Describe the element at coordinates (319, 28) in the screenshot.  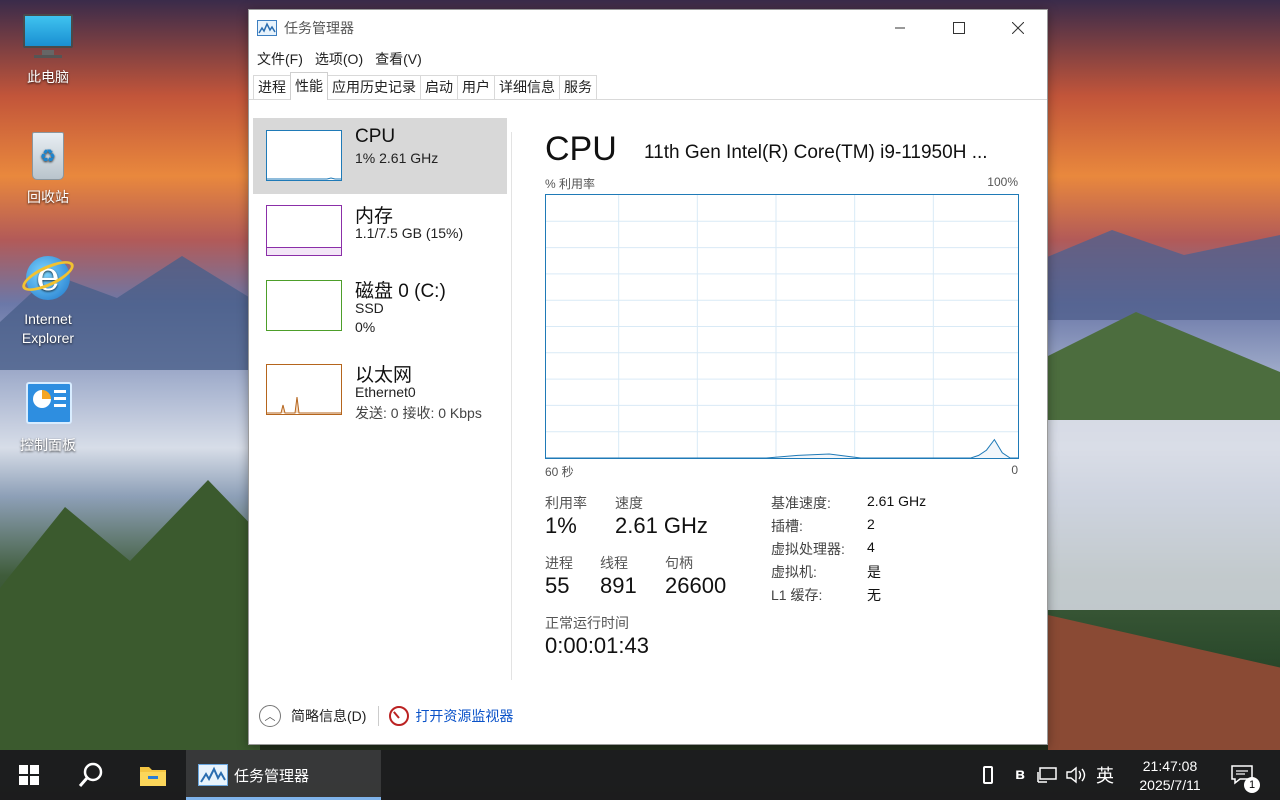
I see `window-title: 任务管理器` at that location.